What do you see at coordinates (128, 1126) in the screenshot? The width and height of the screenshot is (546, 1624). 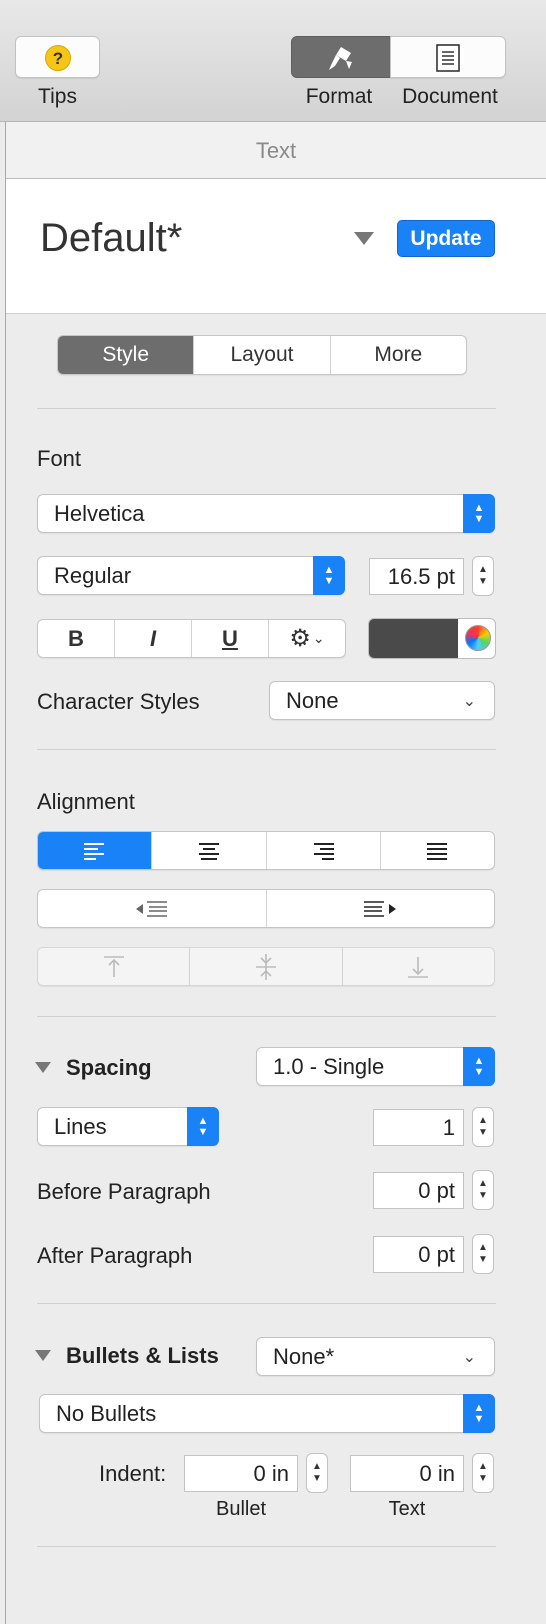 I see `spacing-mode-popup: Lines ▲ ▼` at bounding box center [128, 1126].